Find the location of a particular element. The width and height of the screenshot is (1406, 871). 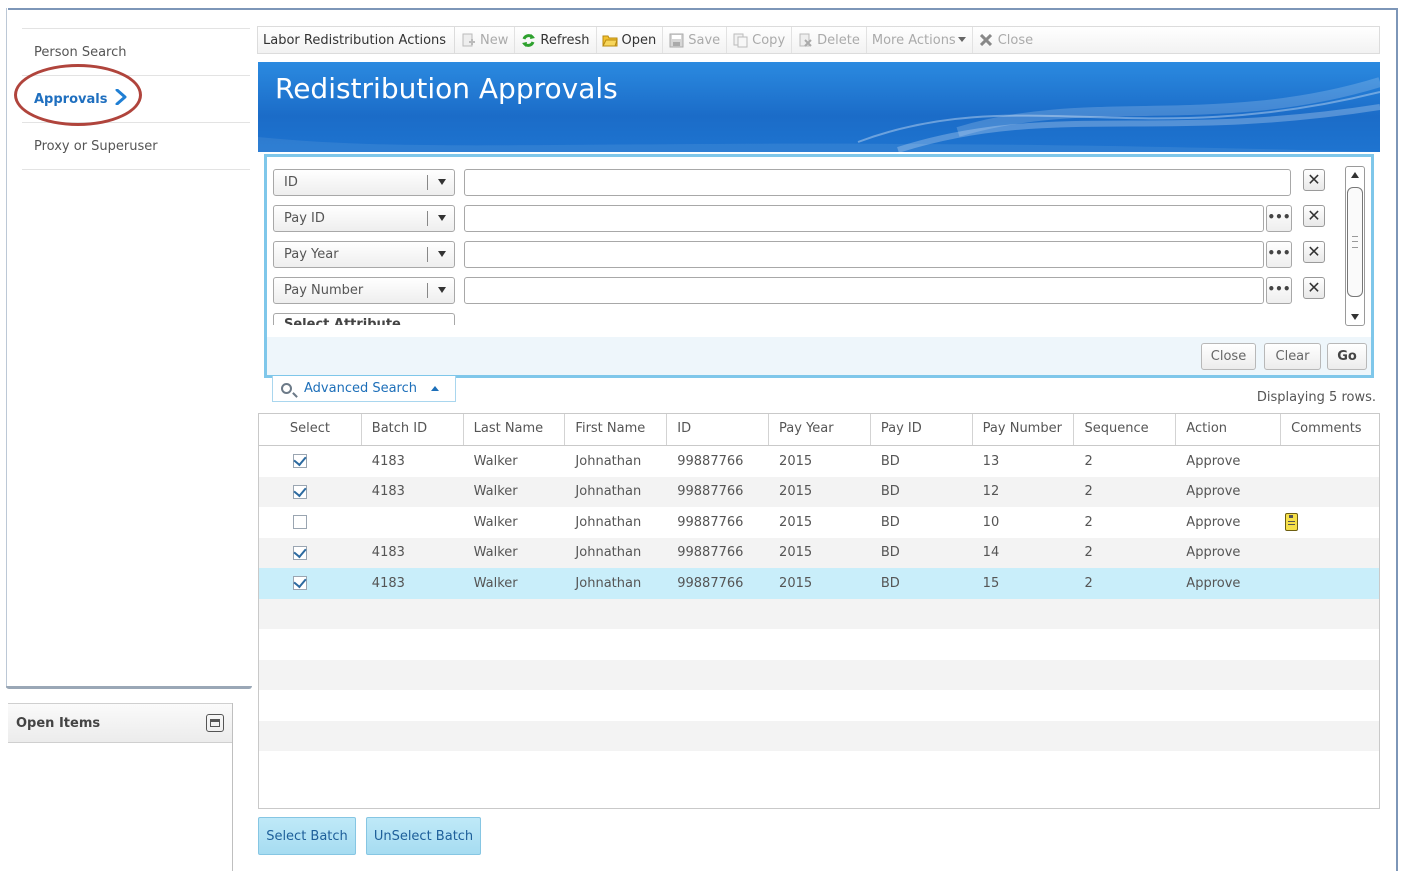

more-actions-button: More Actions is located at coordinates (920, 40).